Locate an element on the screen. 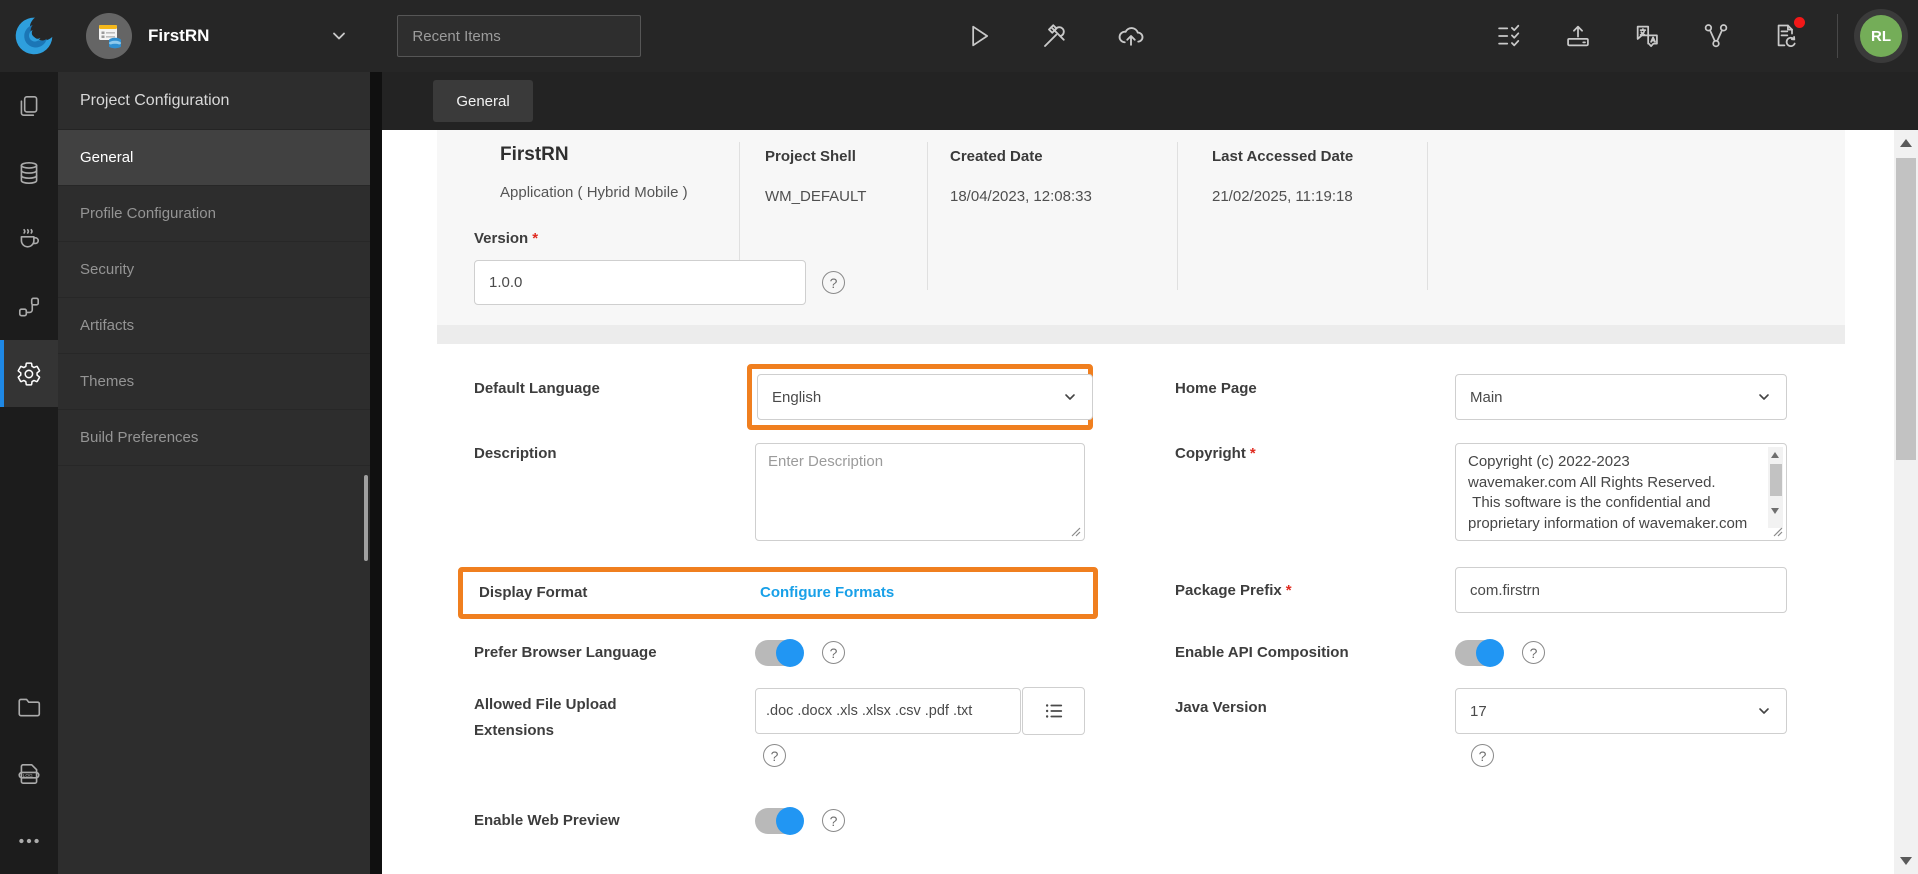 Image resolution: width=1918 pixels, height=874 pixels. sidebar-item-build-preferences: Build Preferences is located at coordinates (214, 438).